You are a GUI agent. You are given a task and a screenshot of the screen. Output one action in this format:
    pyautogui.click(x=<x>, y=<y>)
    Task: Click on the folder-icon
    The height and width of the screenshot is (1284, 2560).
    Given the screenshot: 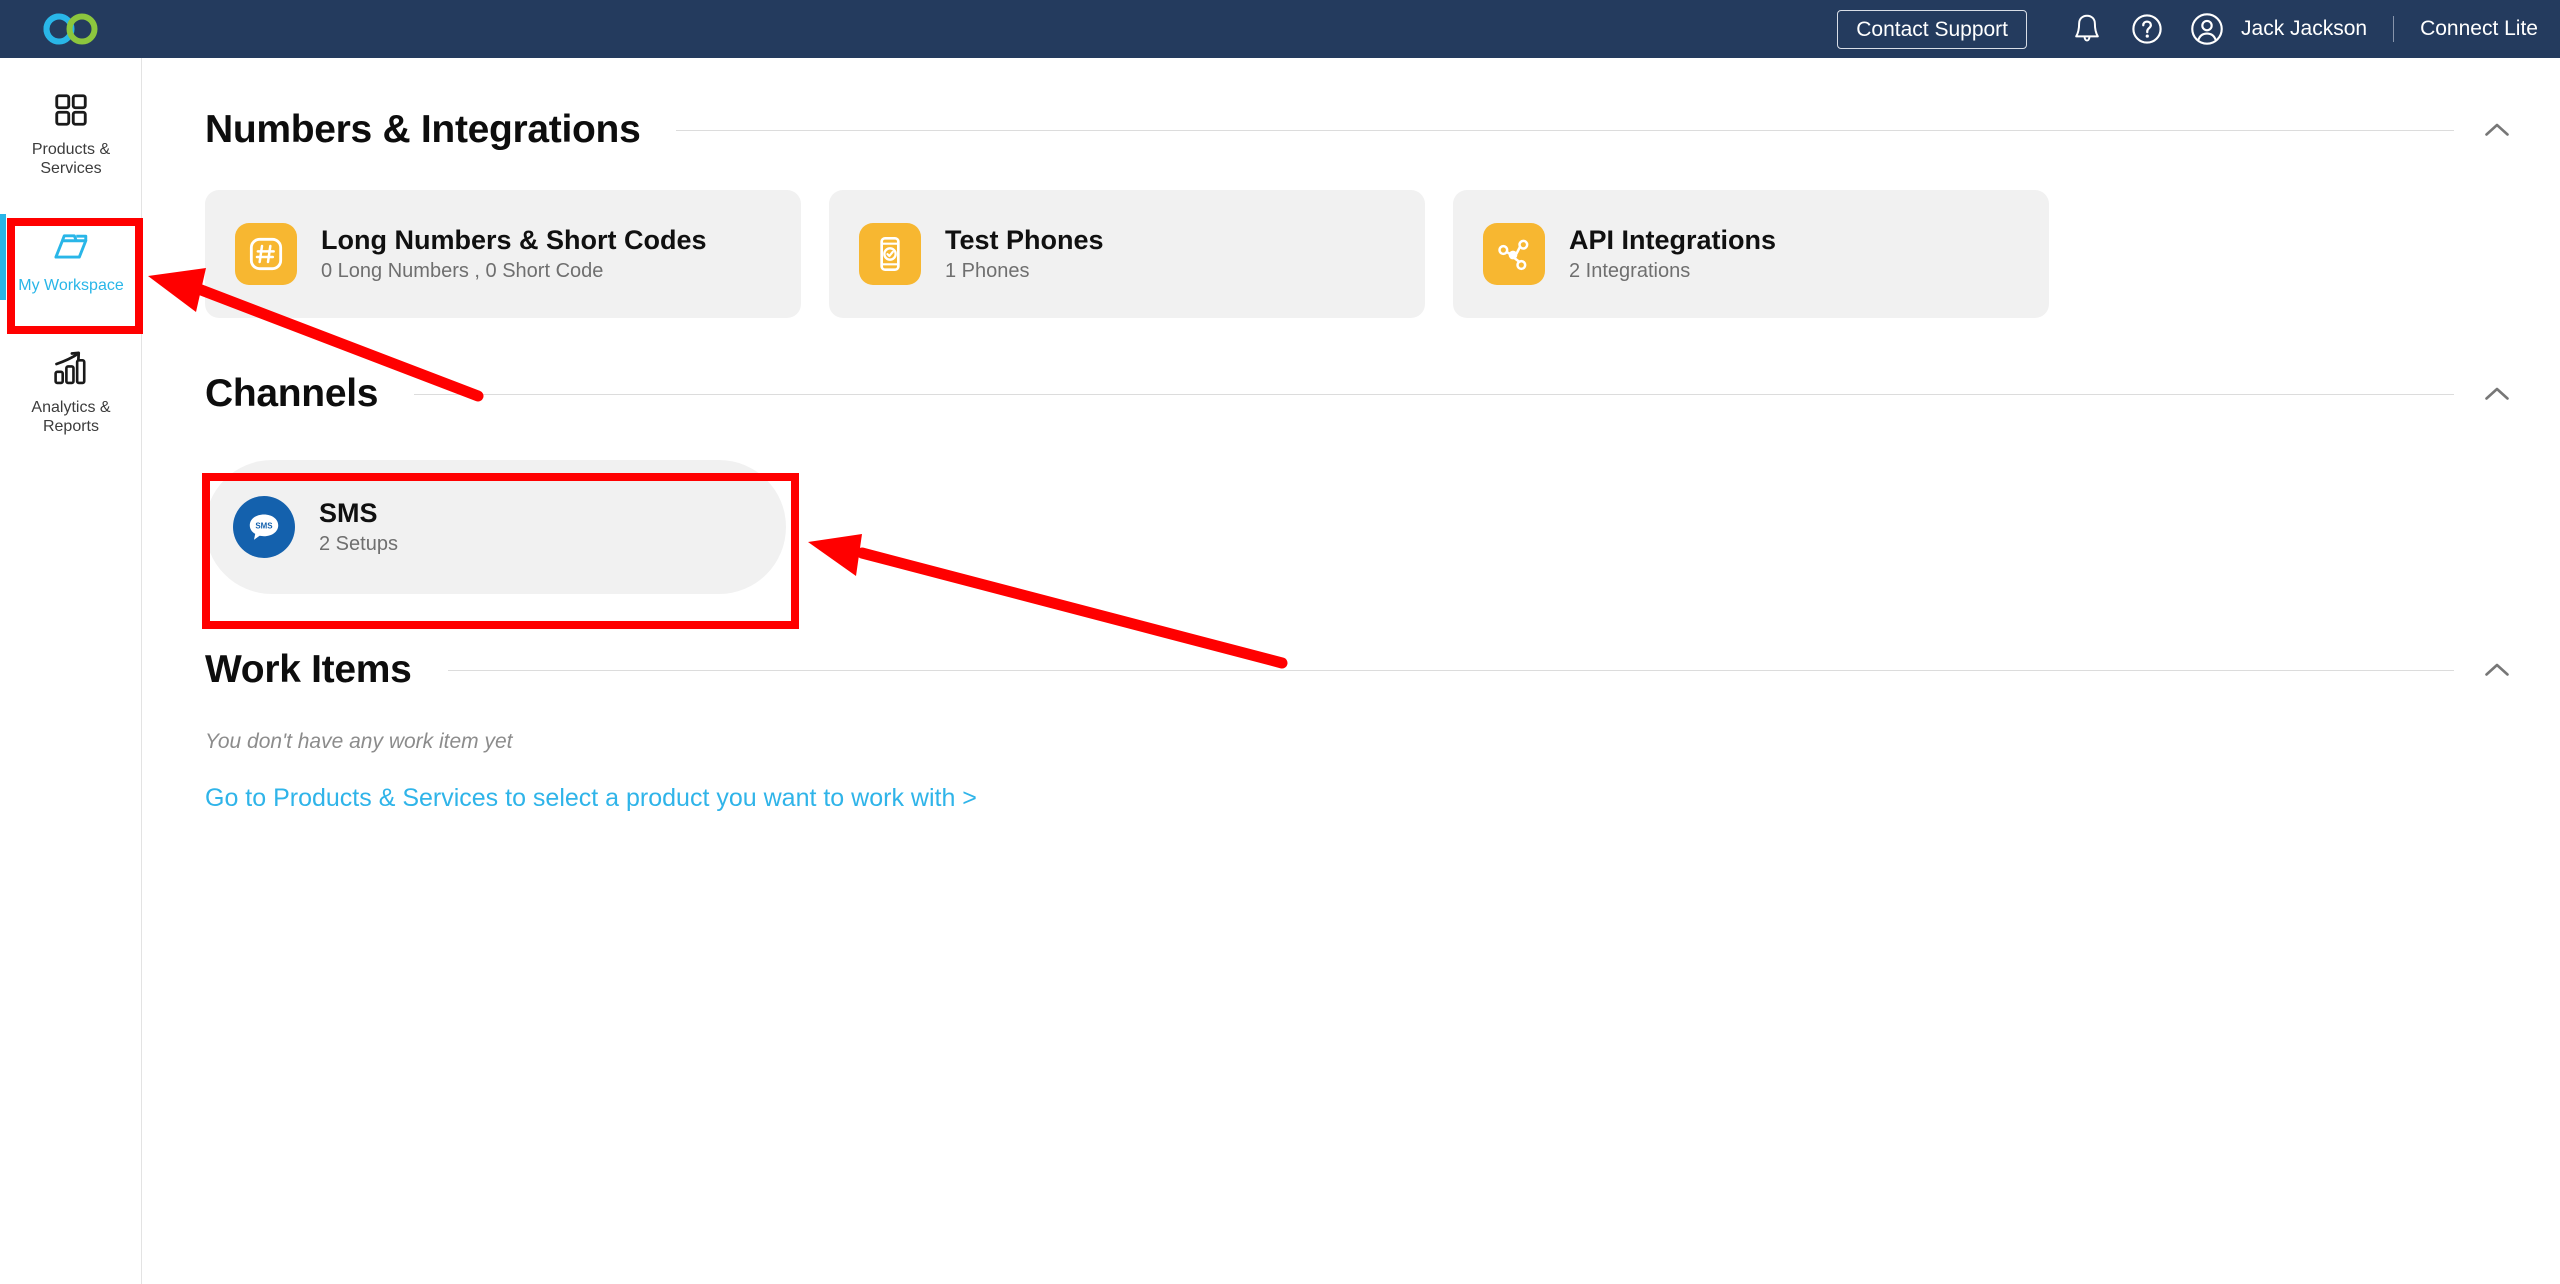 What is the action you would take?
    pyautogui.click(x=71, y=246)
    